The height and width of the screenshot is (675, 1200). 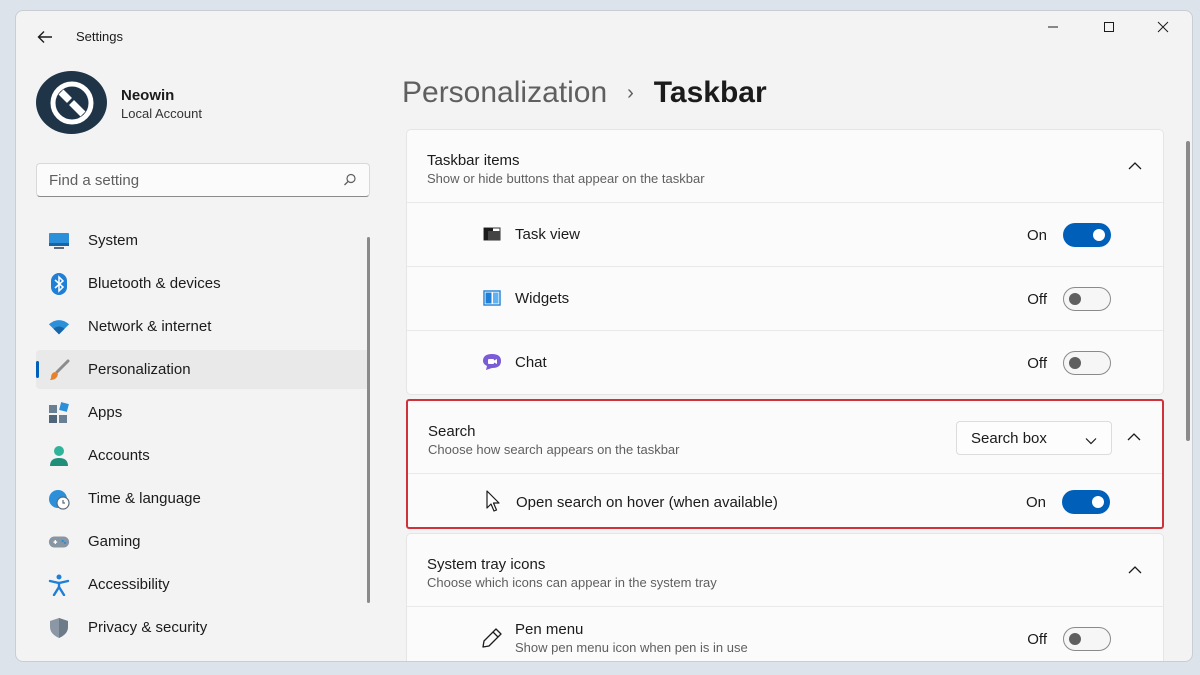 I want to click on pen-icon, so click(x=492, y=638).